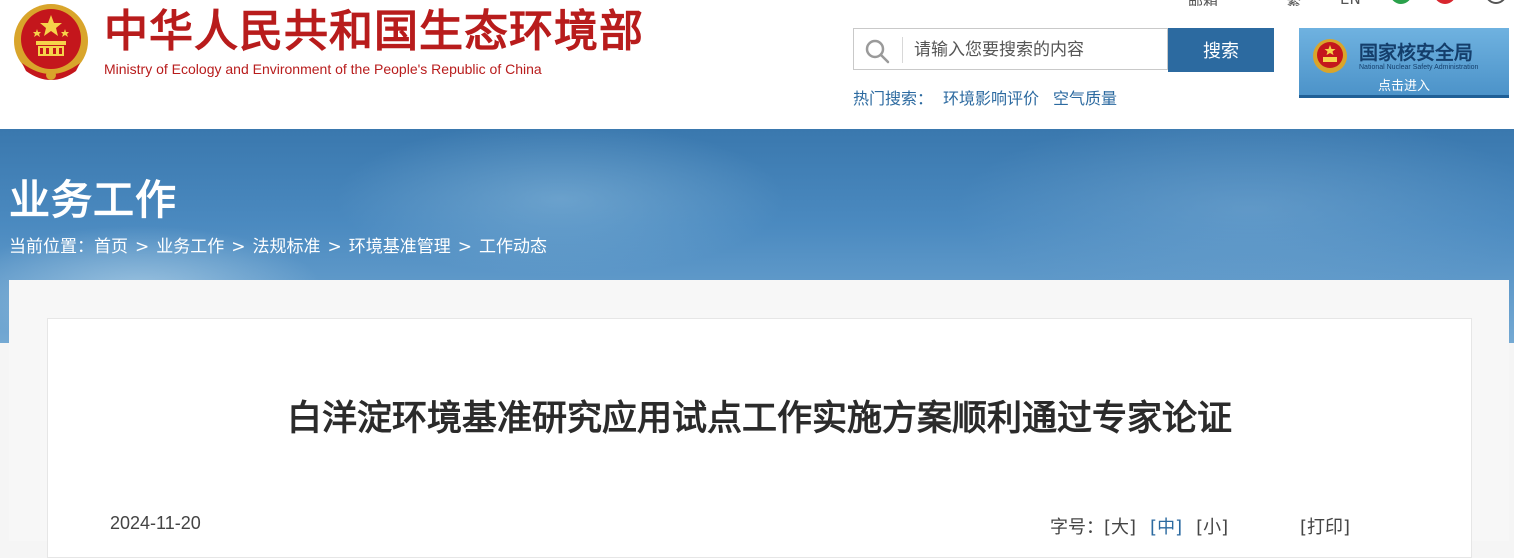  Describe the element at coordinates (374, 31) in the screenshot. I see `site-title-cn: 中华人民共和国生态环境部` at that location.